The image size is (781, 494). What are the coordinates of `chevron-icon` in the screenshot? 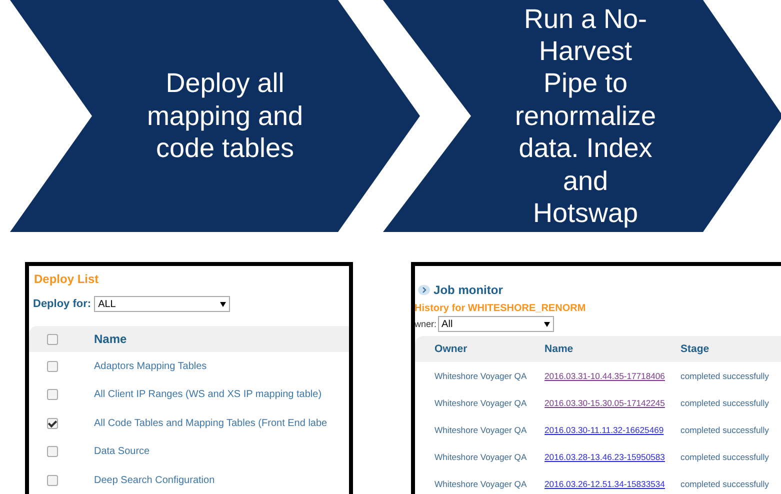 It's located at (424, 290).